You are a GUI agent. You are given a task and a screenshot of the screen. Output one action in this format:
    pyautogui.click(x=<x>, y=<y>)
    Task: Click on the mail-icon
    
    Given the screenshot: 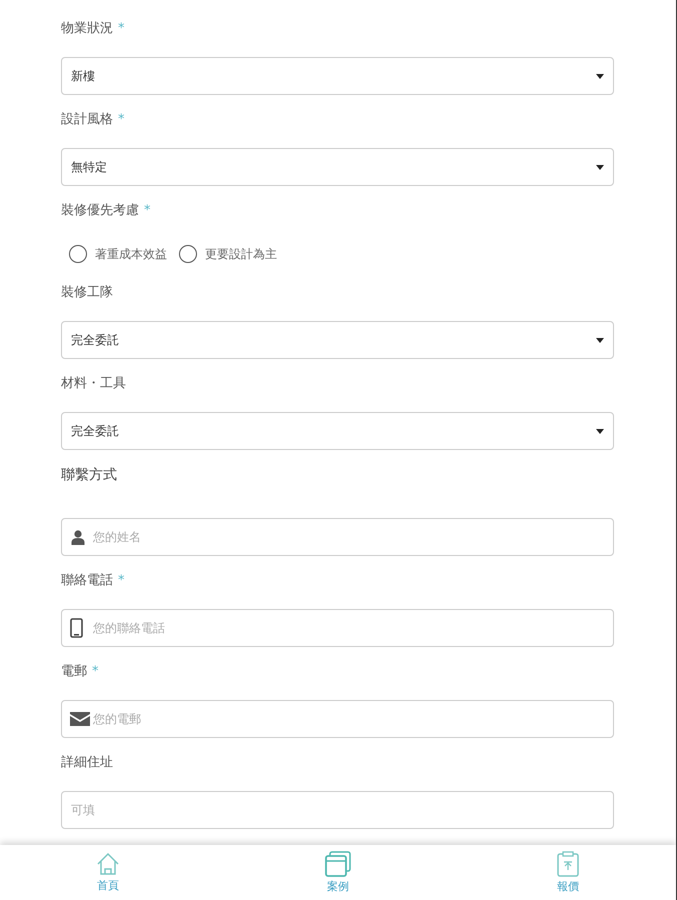 What is the action you would take?
    pyautogui.click(x=80, y=719)
    